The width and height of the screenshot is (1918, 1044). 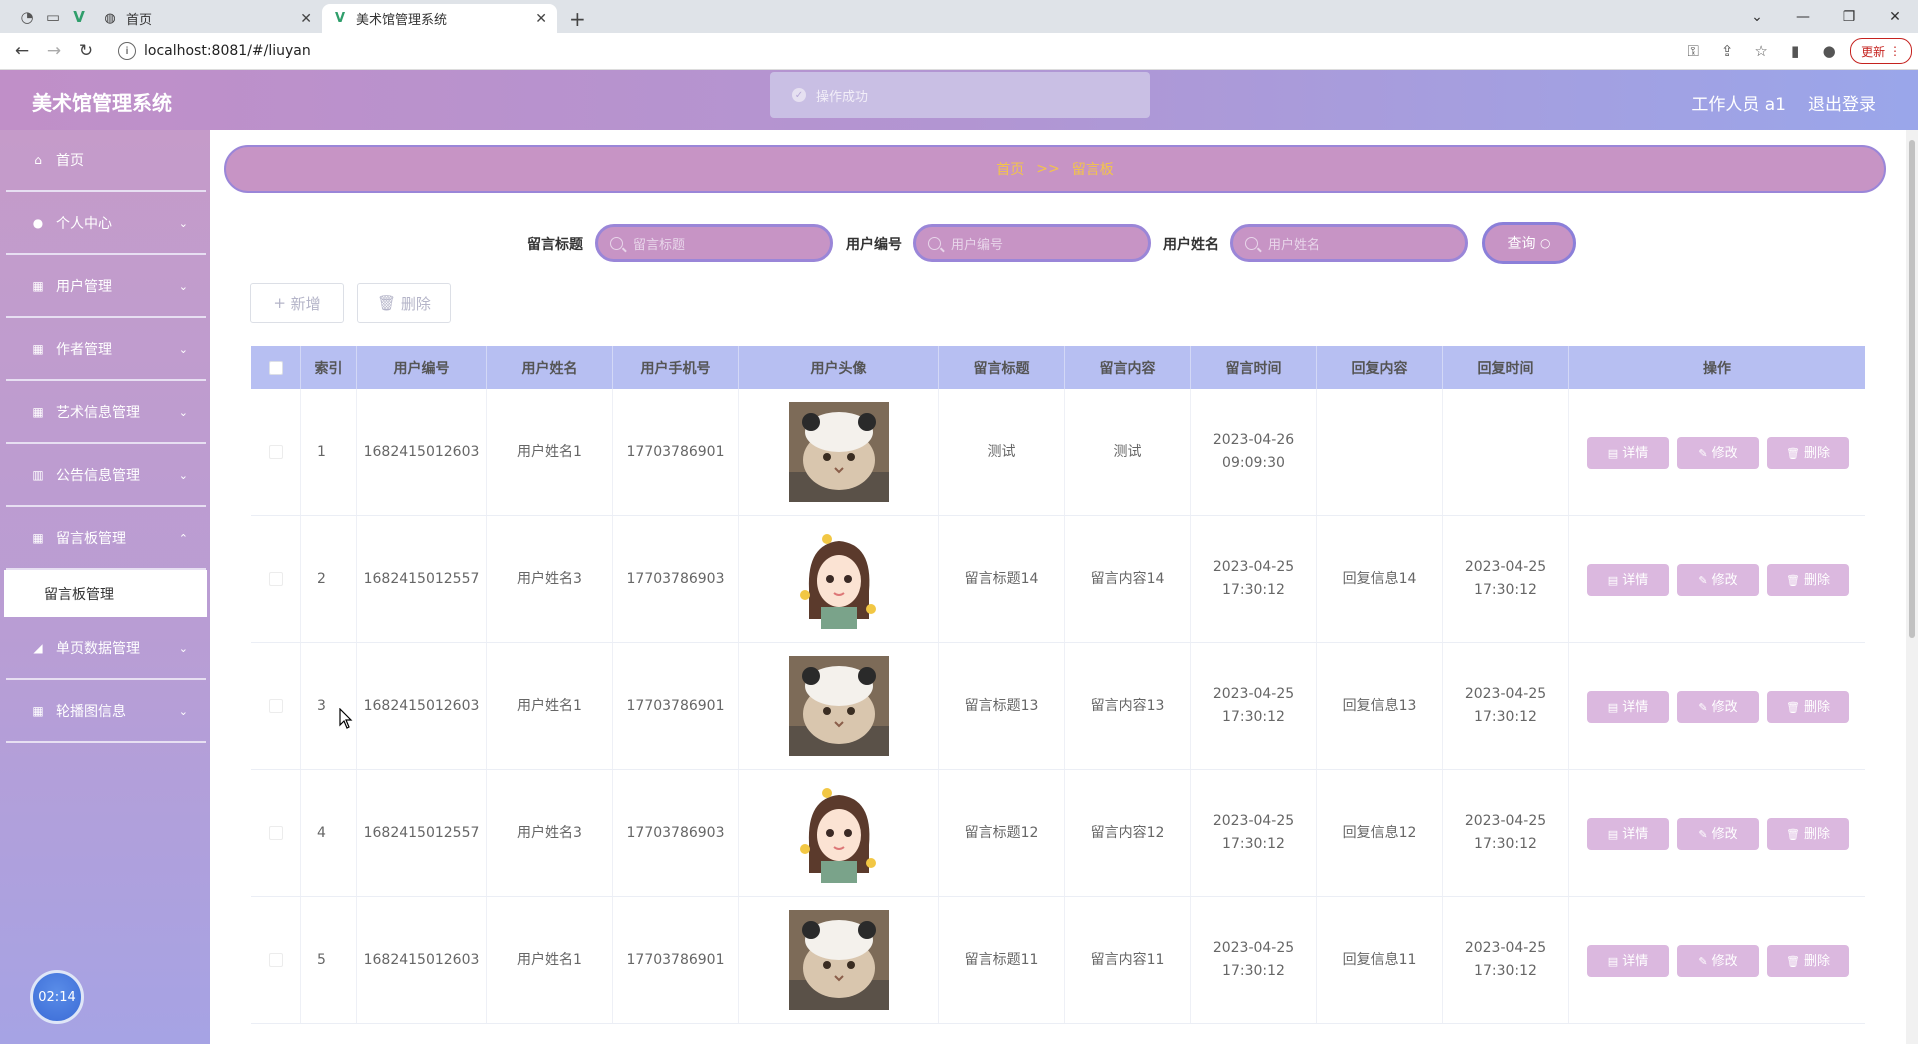 I want to click on phone-cell: 17703786901, so click(x=676, y=960).